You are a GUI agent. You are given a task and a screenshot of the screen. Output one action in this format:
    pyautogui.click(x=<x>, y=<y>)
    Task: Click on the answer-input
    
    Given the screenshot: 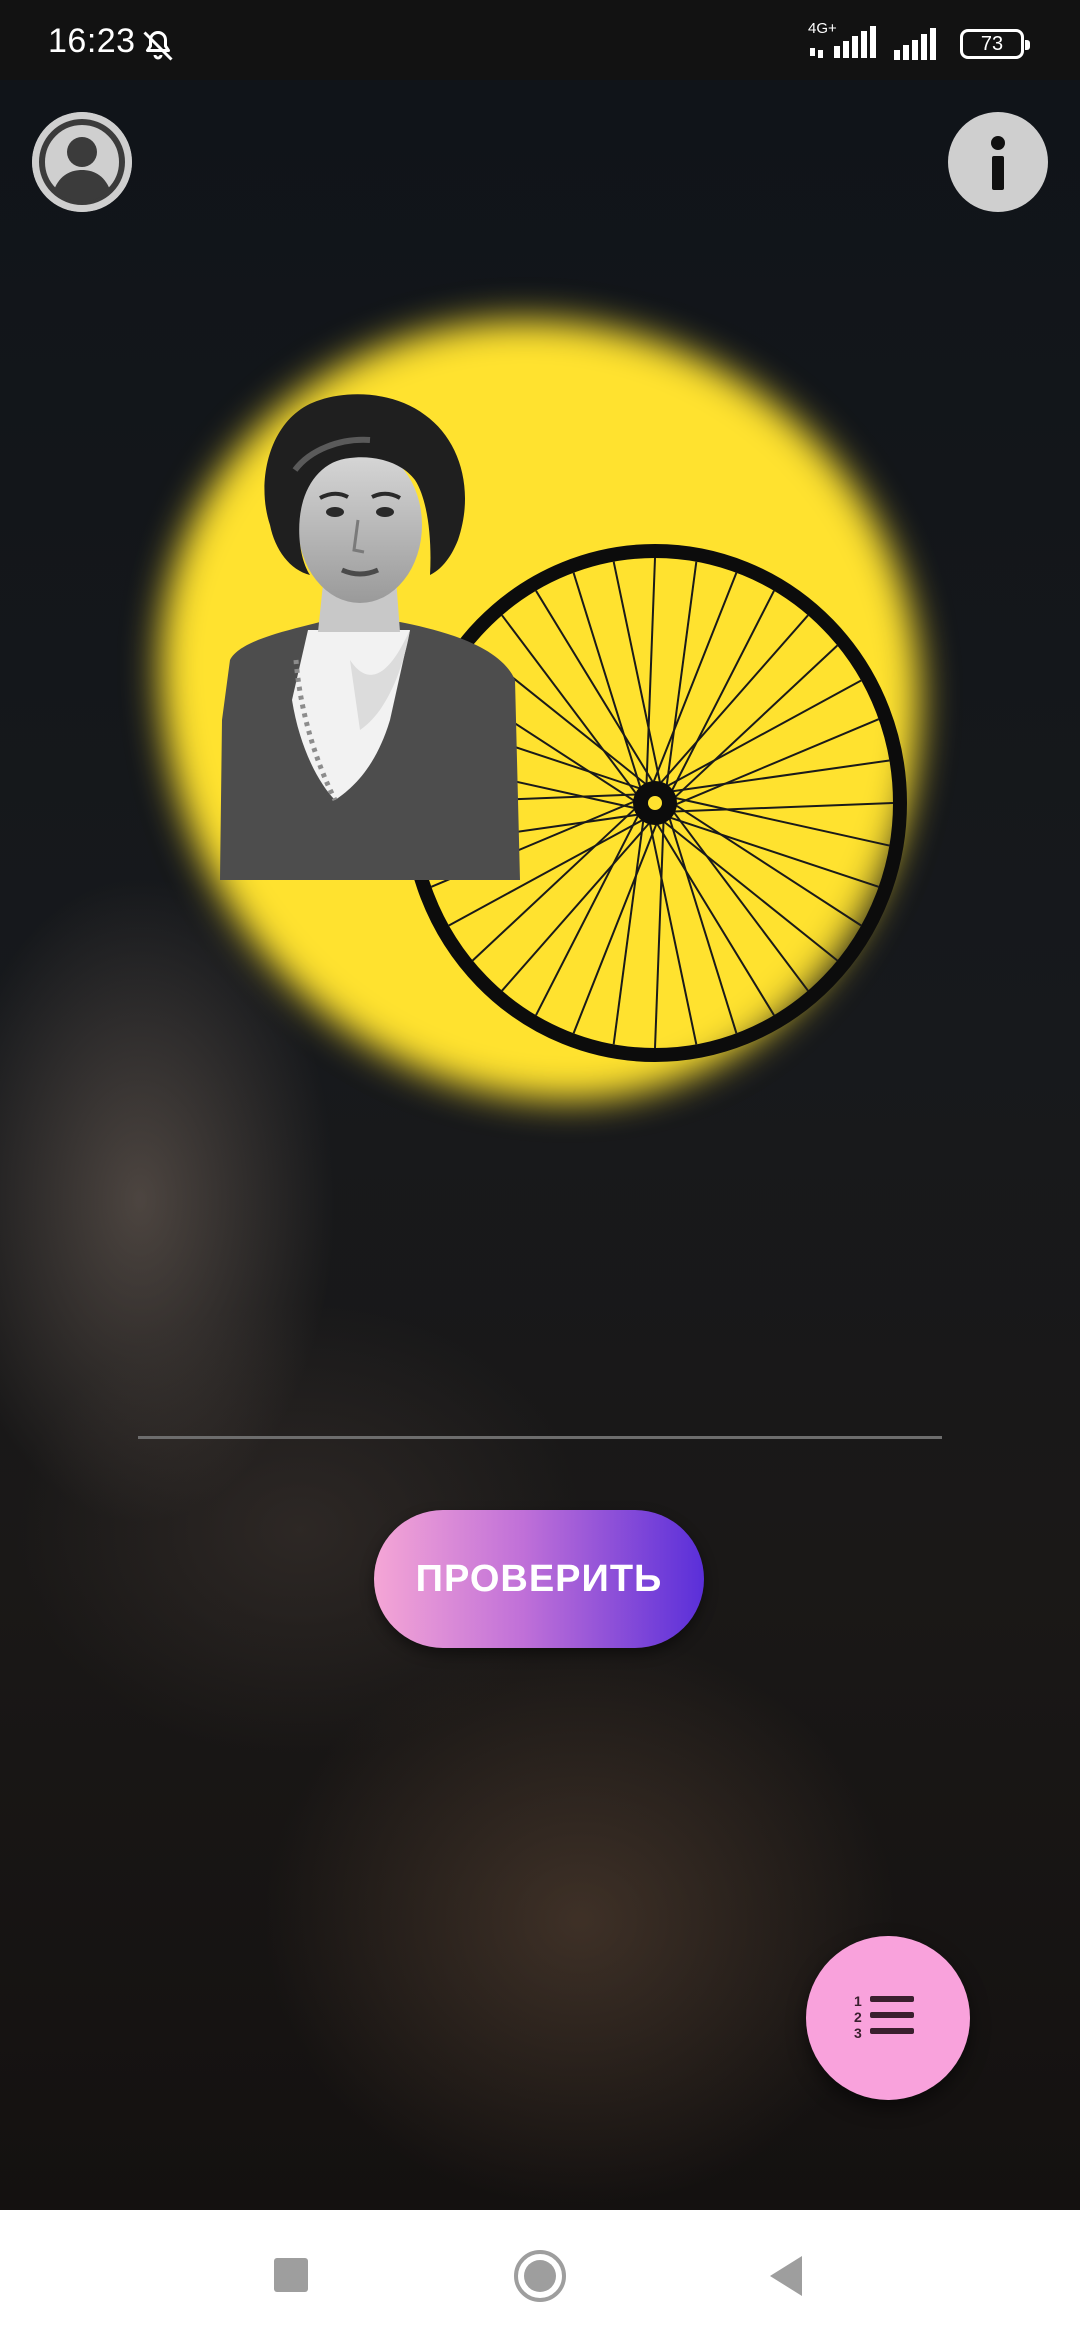 What is the action you would take?
    pyautogui.click(x=540, y=1417)
    